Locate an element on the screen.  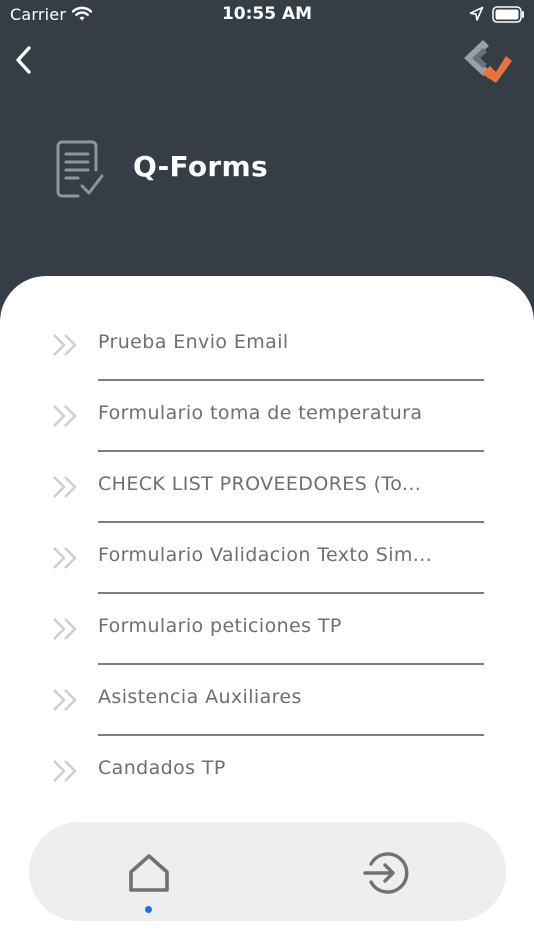
logout-icon is located at coordinates (386, 873).